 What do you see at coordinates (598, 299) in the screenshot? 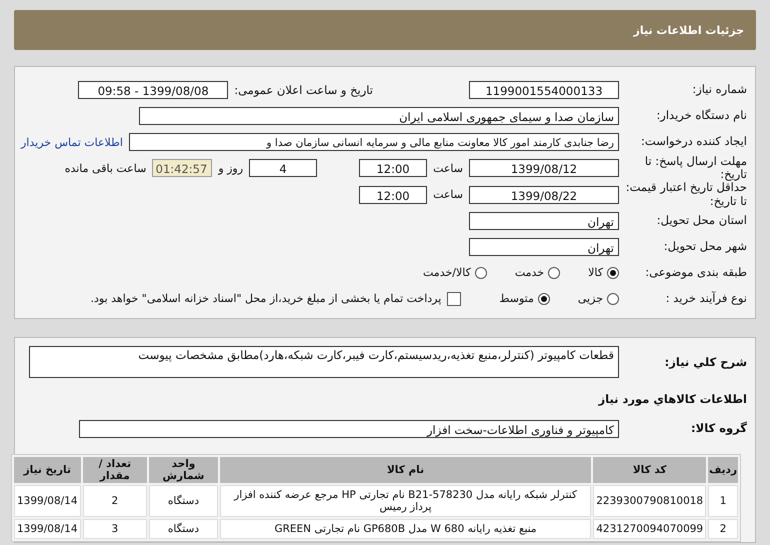
I see `process-radio: جزیی` at bounding box center [598, 299].